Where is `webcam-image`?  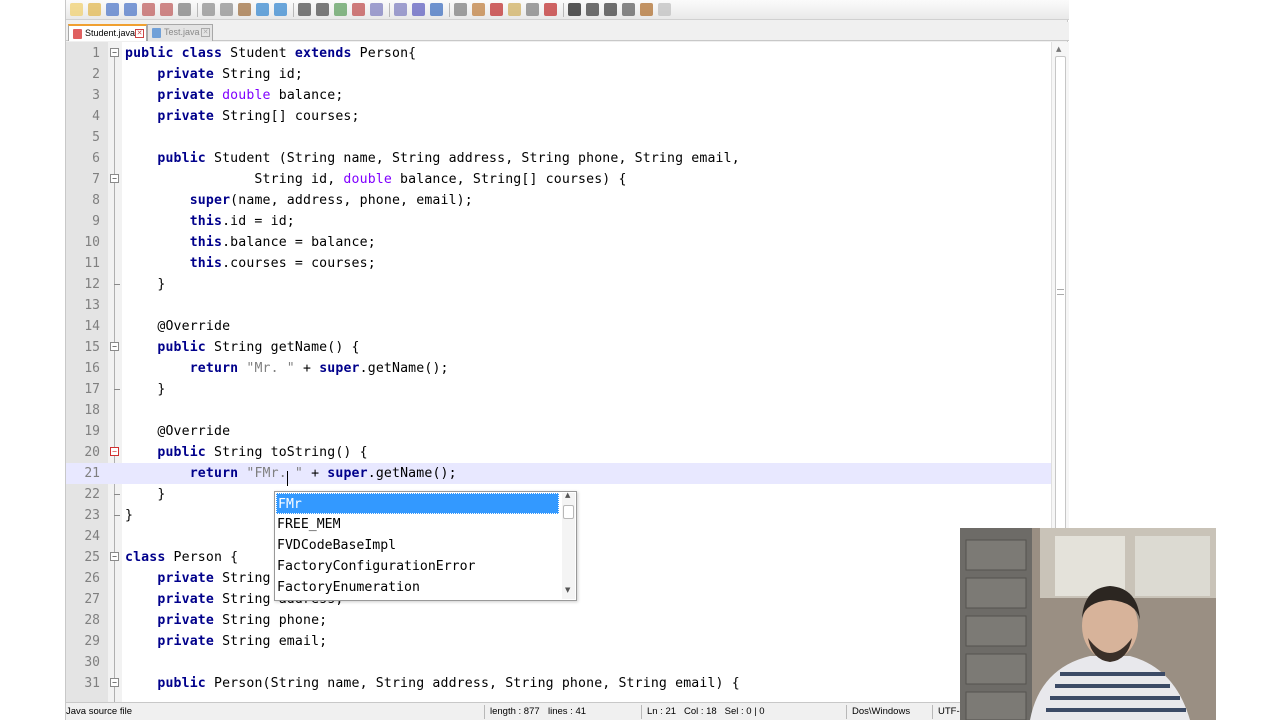
webcam-image is located at coordinates (1088, 624).